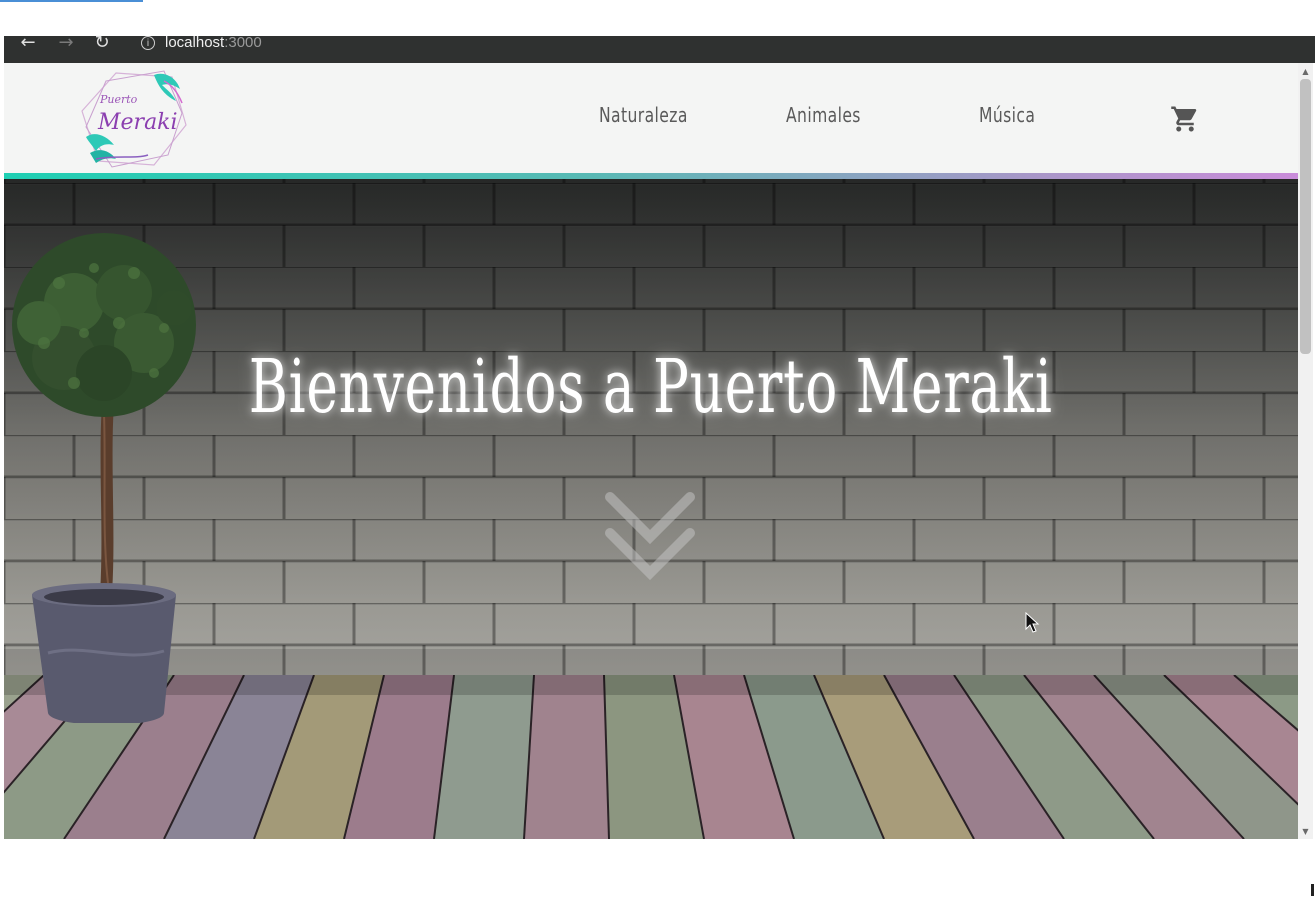  I want to click on logo-text-large: Meraki, so click(137, 122).